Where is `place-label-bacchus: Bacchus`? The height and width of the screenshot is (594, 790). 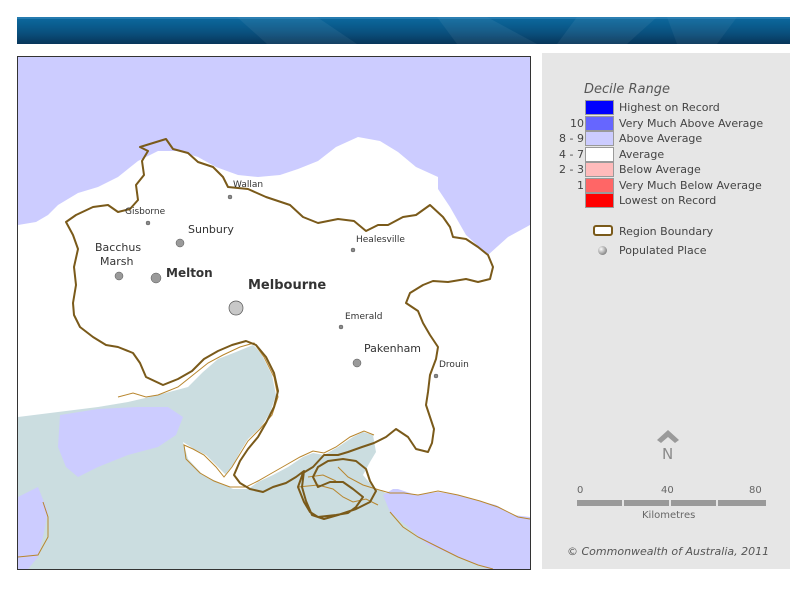
place-label-bacchus: Bacchus is located at coordinates (118, 247).